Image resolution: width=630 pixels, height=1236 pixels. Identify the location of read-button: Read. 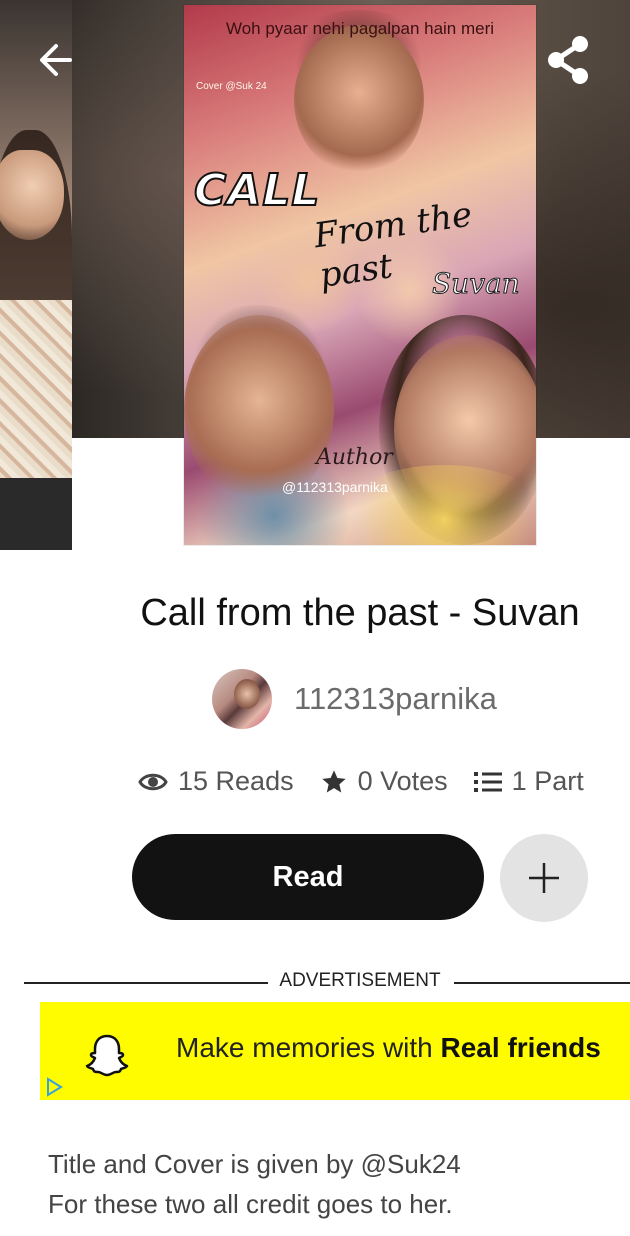
(308, 877).